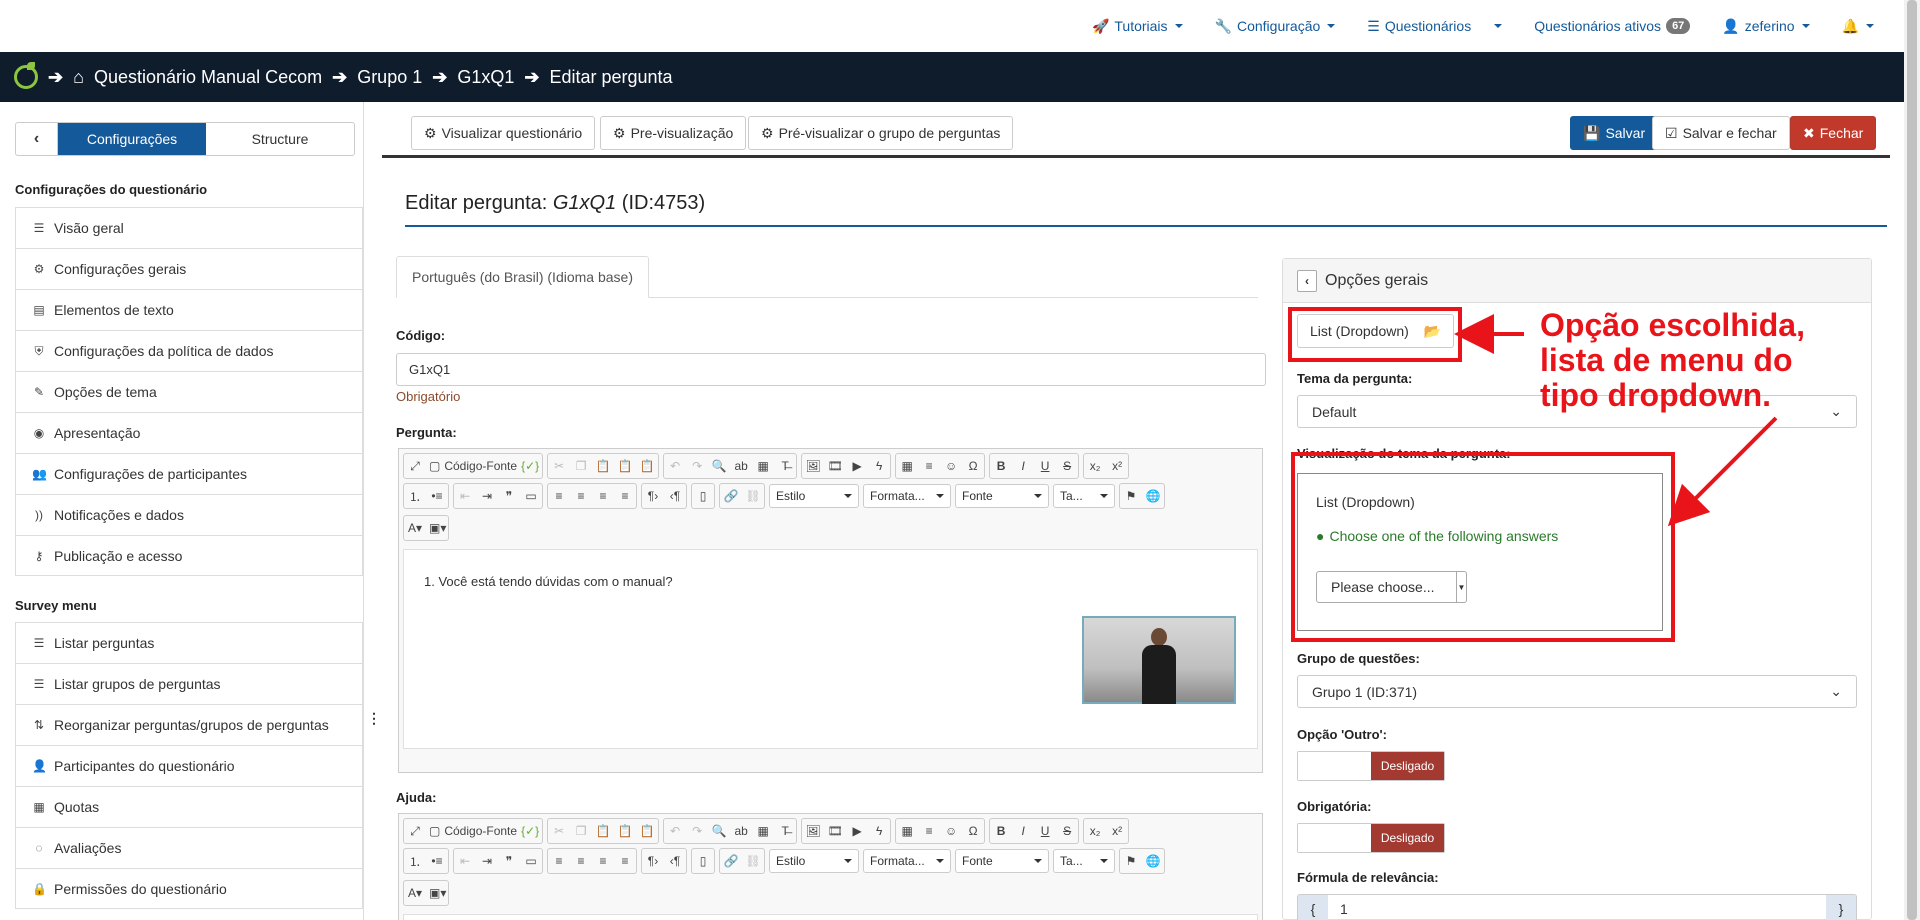 The width and height of the screenshot is (1920, 920). I want to click on play-icon: ▶, so click(857, 831).